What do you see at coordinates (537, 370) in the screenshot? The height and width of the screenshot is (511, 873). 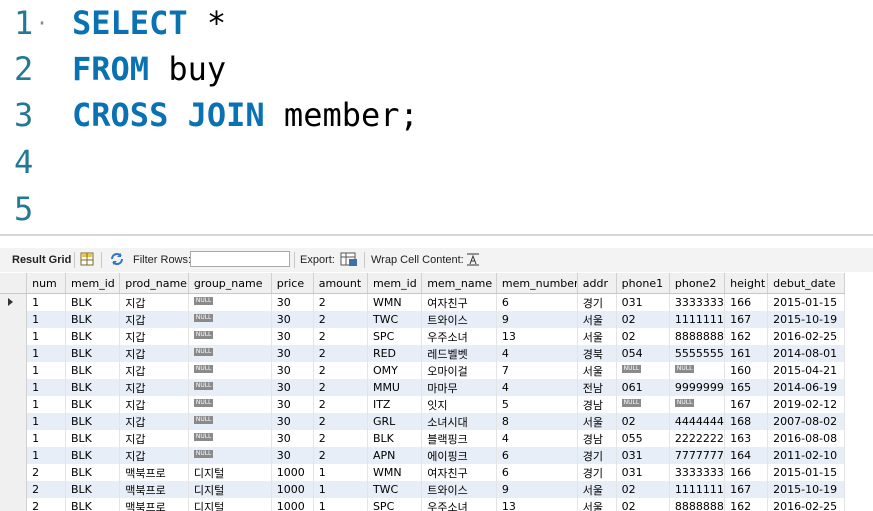 I see `table-cell: 7` at bounding box center [537, 370].